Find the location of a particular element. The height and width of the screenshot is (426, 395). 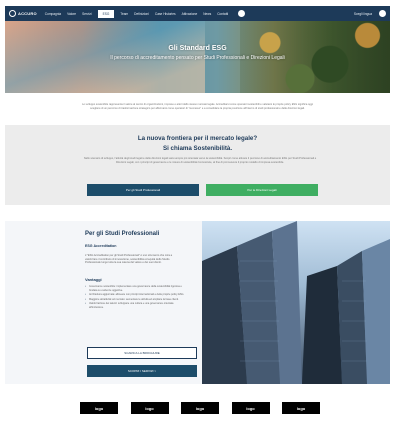

logo-text: ACCURO is located at coordinates (27, 13).